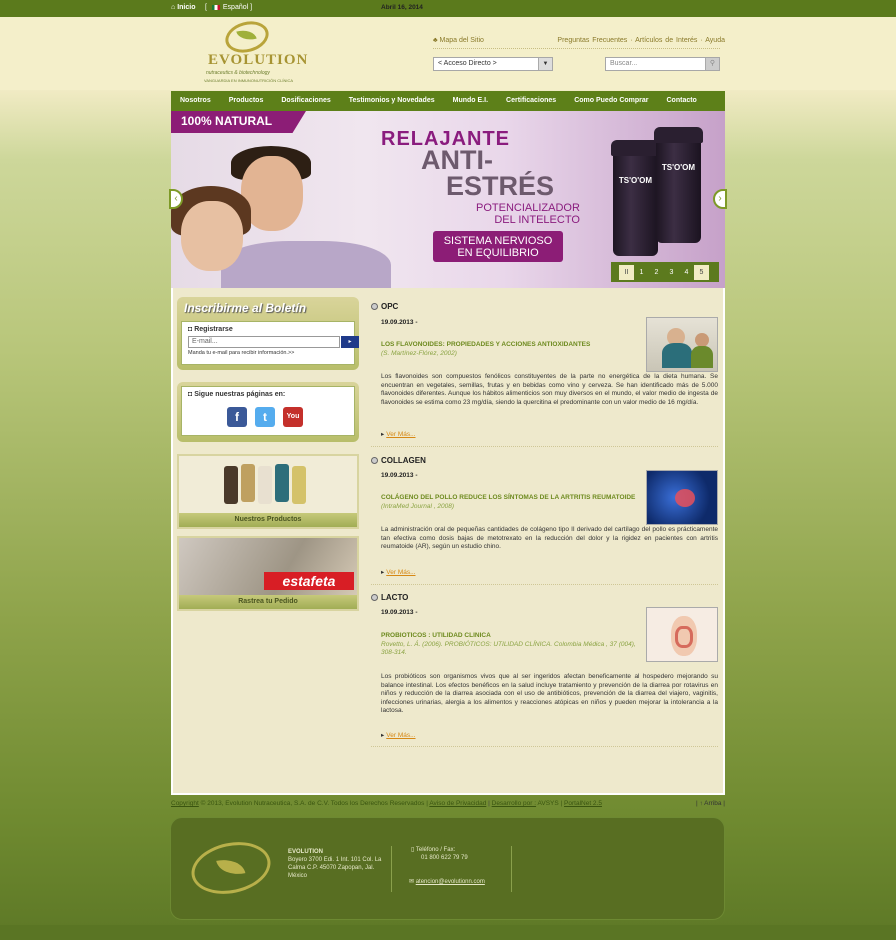  Describe the element at coordinates (448, 53) in the screenshot. I see `header` at that location.